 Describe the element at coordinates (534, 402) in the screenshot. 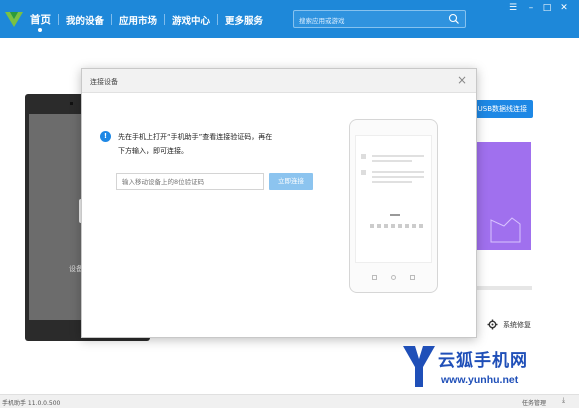

I see `task-manager-link: 任务管理` at that location.